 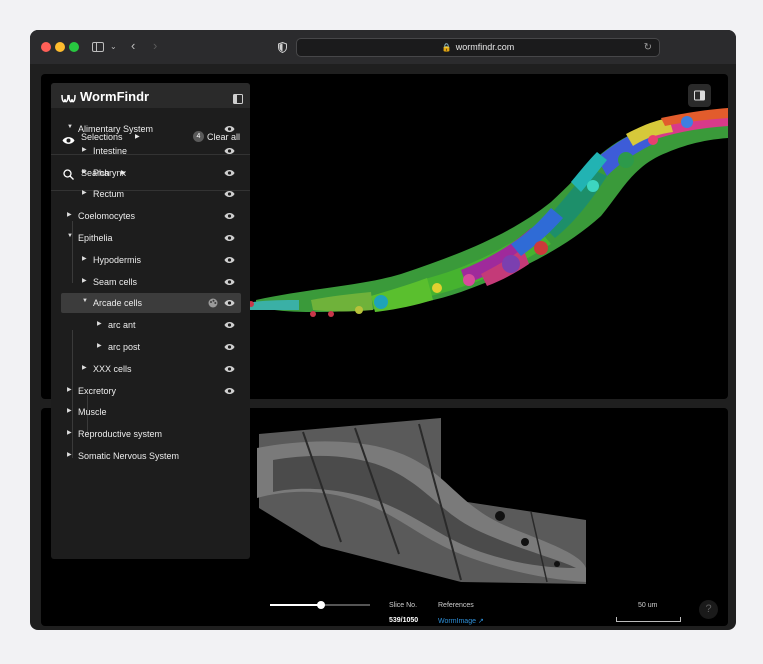 I want to click on external-link-icon: ↗, so click(x=481, y=621).